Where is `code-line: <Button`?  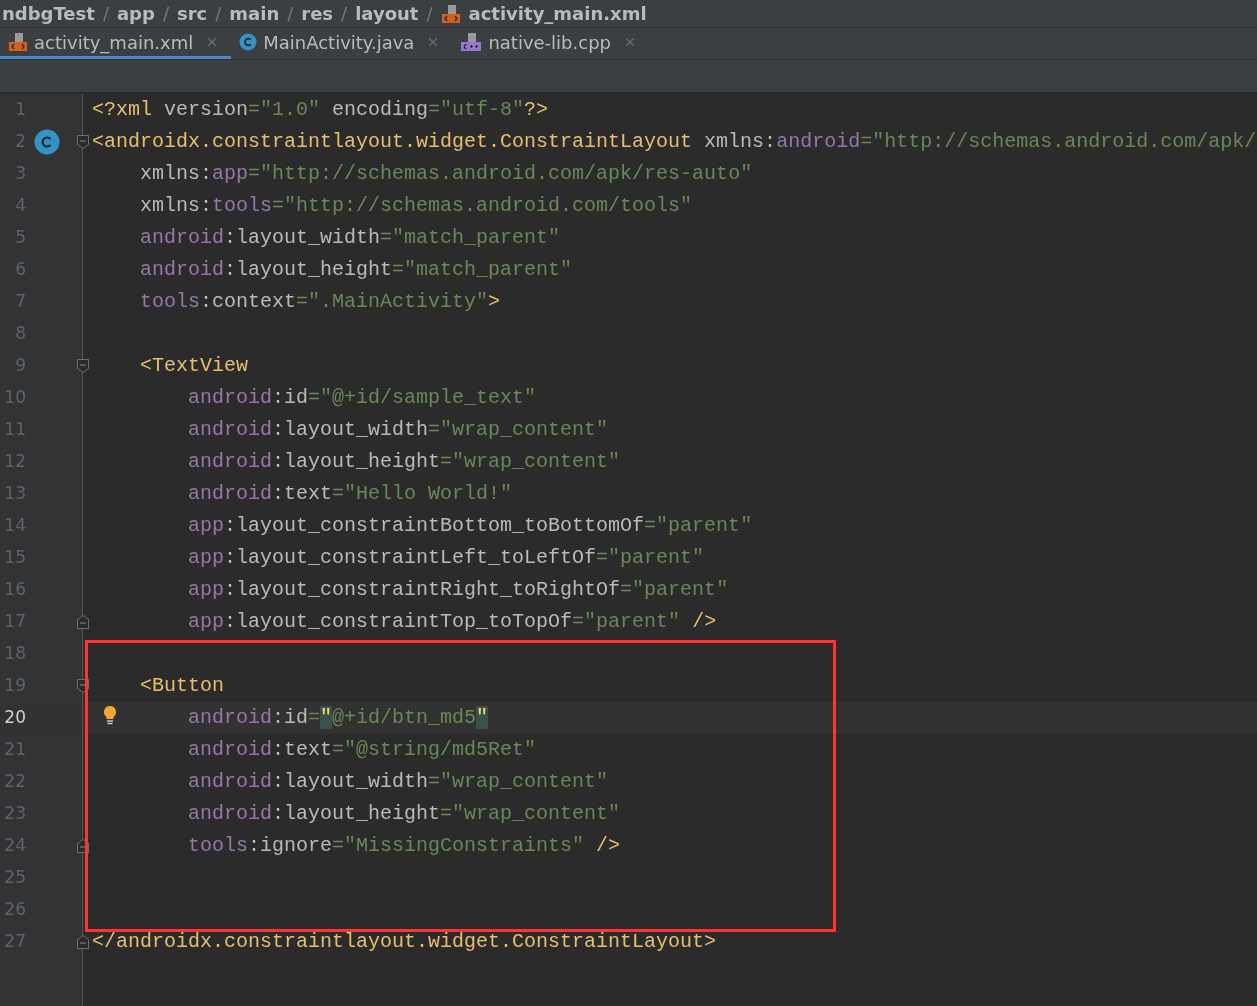
code-line: <Button is located at coordinates (182, 685).